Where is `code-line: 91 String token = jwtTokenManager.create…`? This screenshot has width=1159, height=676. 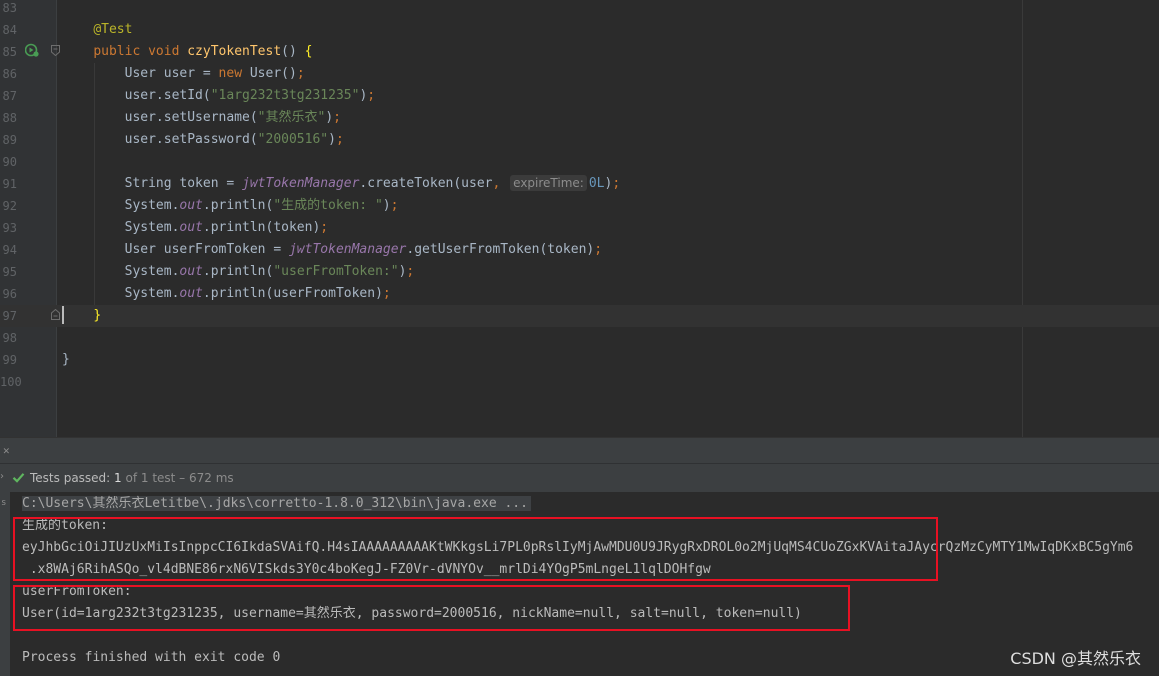 code-line: 91 String token = jwtTokenManager.create… is located at coordinates (579, 184).